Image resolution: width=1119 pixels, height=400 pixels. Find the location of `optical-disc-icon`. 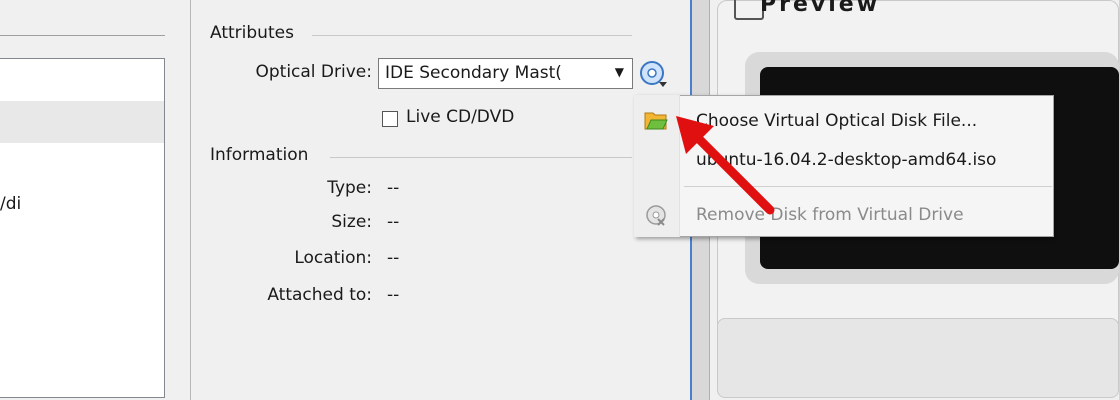

optical-disc-icon is located at coordinates (653, 74).